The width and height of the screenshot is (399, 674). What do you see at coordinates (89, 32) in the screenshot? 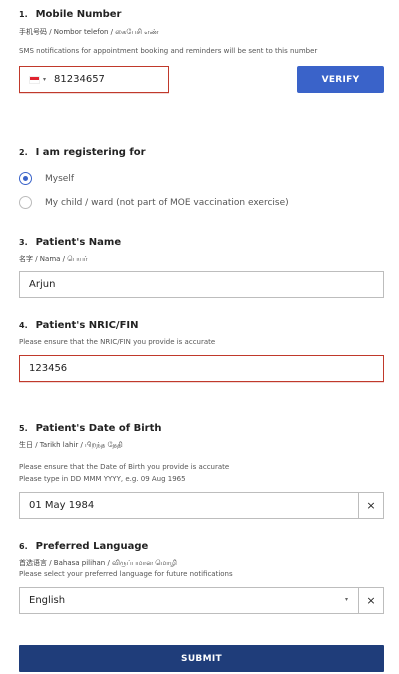
I see `mobile-translations: 手机号码 / Nombor telefon / கைபேசி எண்` at bounding box center [89, 32].